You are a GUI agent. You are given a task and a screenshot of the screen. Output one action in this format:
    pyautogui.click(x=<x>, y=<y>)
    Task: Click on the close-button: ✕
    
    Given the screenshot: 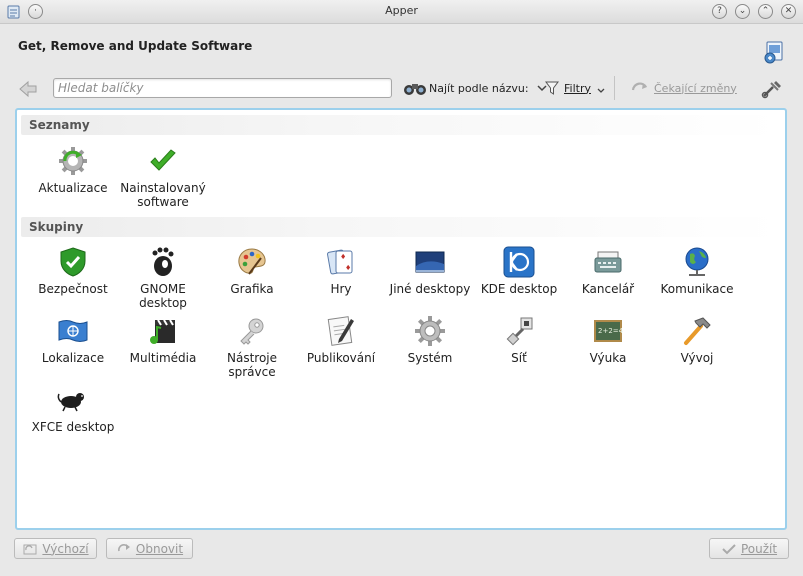 What is the action you would take?
    pyautogui.click(x=788, y=11)
    